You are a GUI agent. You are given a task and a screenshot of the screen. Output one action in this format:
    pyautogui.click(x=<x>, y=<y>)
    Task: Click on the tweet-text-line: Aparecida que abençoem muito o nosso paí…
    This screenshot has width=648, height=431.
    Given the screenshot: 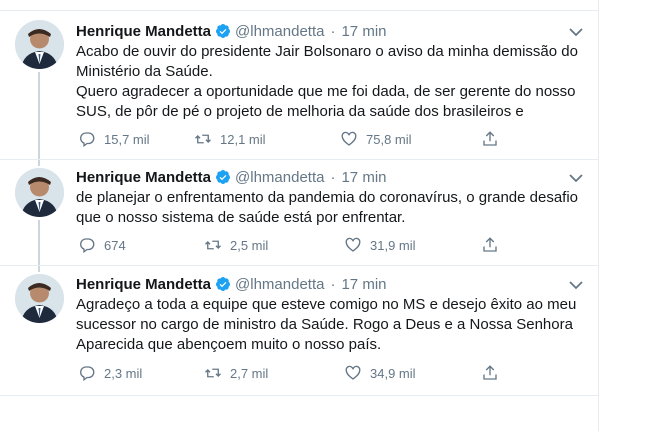 What is the action you would take?
    pyautogui.click(x=229, y=344)
    